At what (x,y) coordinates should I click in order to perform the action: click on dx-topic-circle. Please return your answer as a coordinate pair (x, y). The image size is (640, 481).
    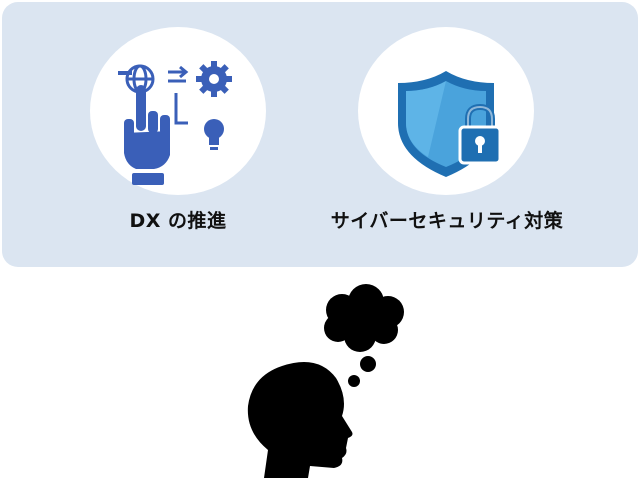
    Looking at the image, I should click on (178, 111).